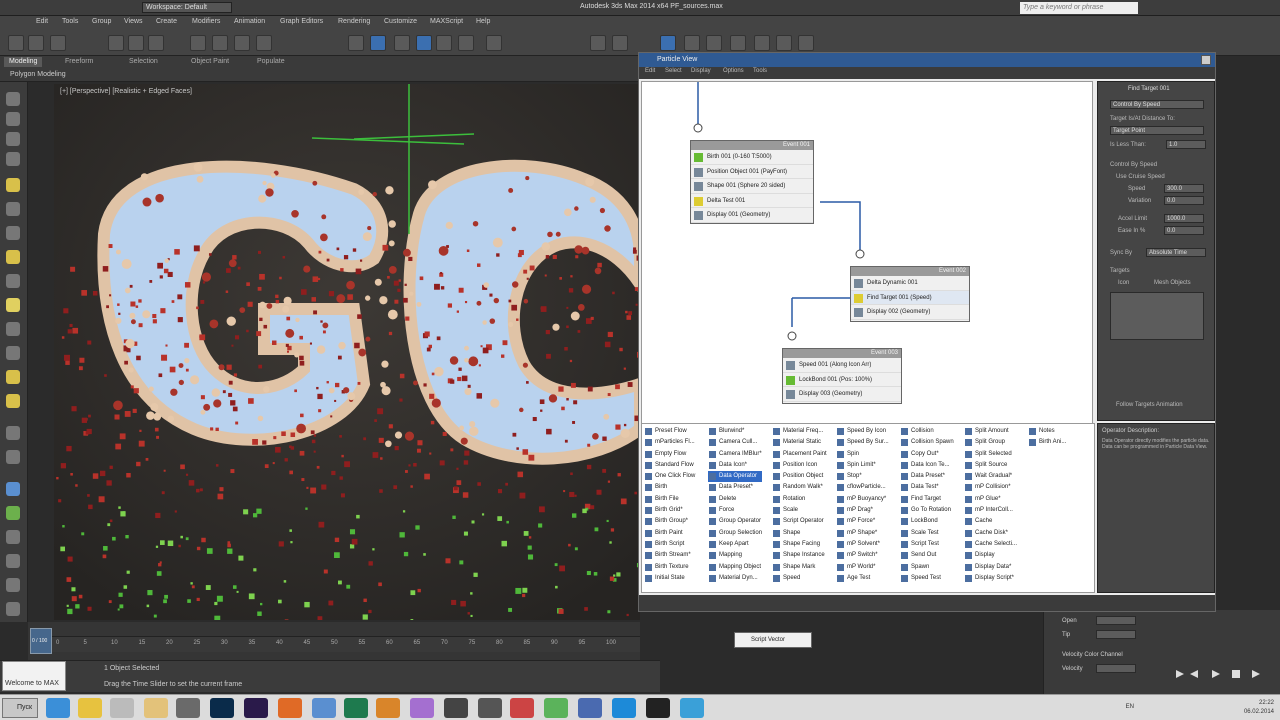 This screenshot has height=720, width=1280. Describe the element at coordinates (735, 544) in the screenshot. I see `depot-item: Keep Apart` at that location.